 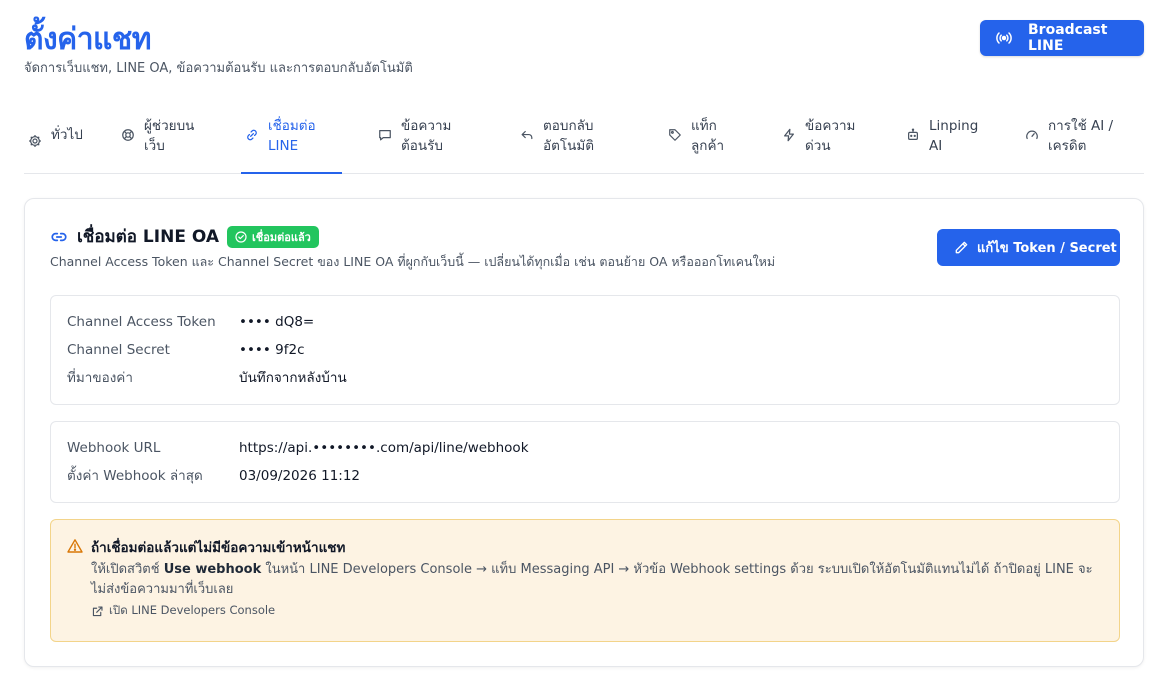 I want to click on tab-label-line2: อัตโนมัติ, so click(x=569, y=146).